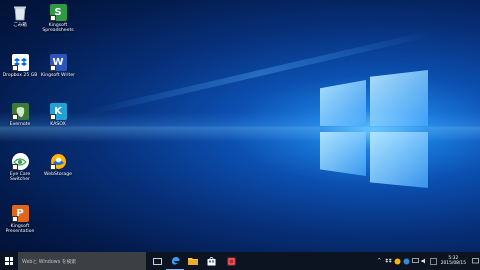  I want to click on desktop-icon-eye-care-switcher: Eye Care Switcher, so click(20, 174).